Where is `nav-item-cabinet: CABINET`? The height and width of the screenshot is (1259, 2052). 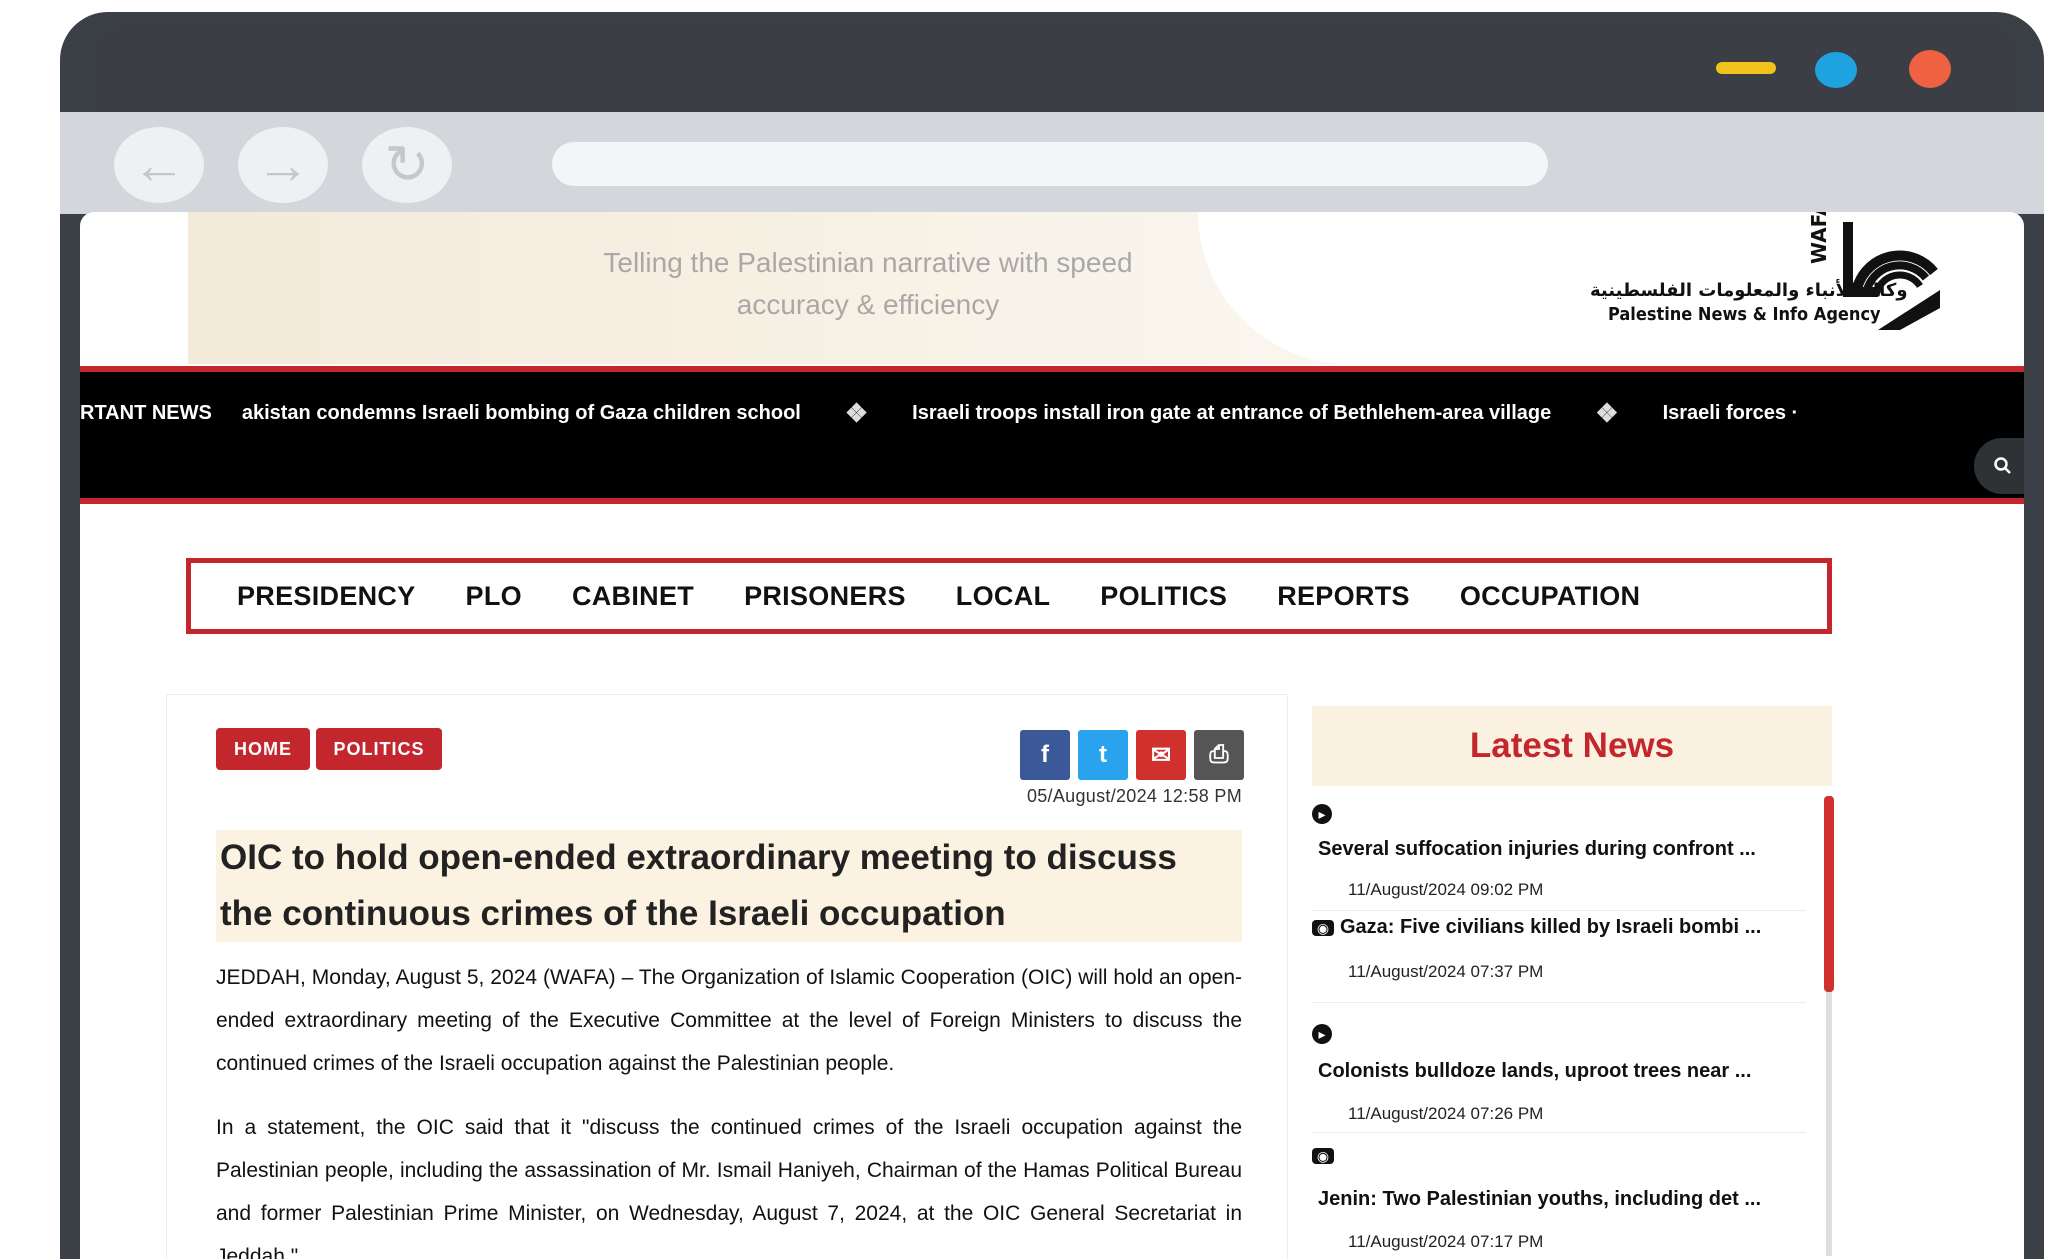 nav-item-cabinet: CABINET is located at coordinates (633, 596).